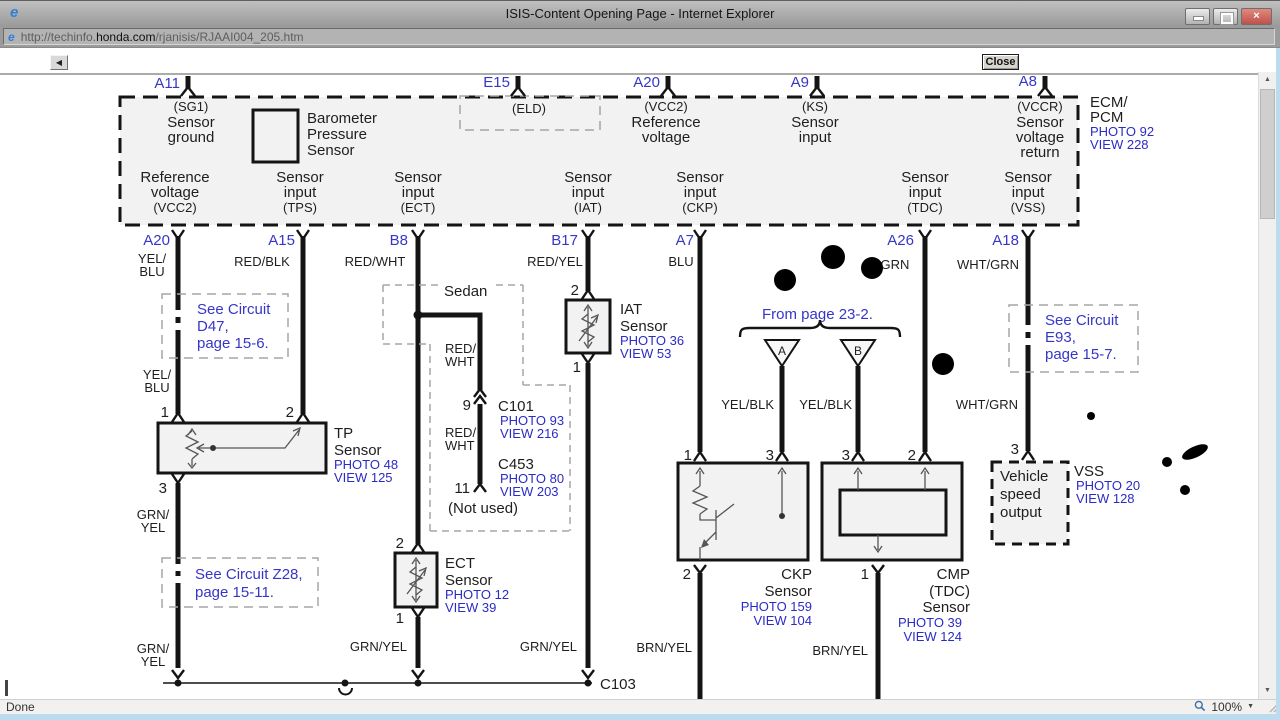 This screenshot has height=720, width=1280. What do you see at coordinates (156, 240) in the screenshot?
I see `pin-label-a20: A20` at bounding box center [156, 240].